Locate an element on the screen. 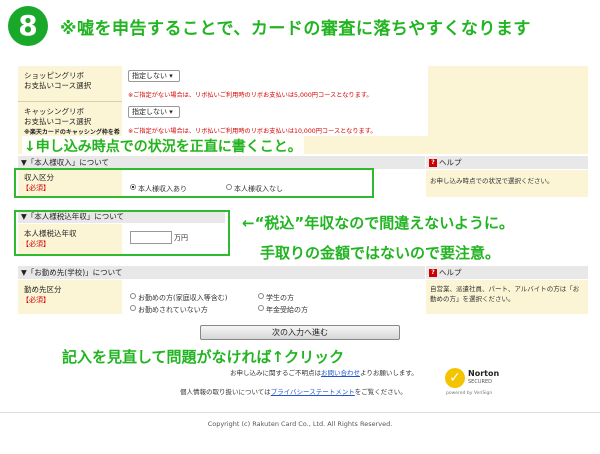 The image size is (600, 454). norton-secured-badge: ✓ Norton SECURED powered by VeriSign is located at coordinates (472, 383).